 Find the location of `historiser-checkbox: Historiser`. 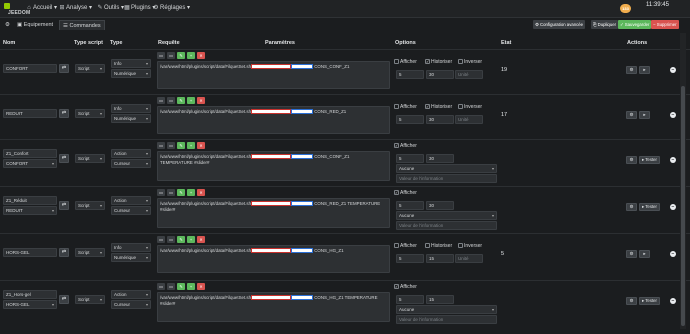

historiser-checkbox: Historiser is located at coordinates (438, 246).